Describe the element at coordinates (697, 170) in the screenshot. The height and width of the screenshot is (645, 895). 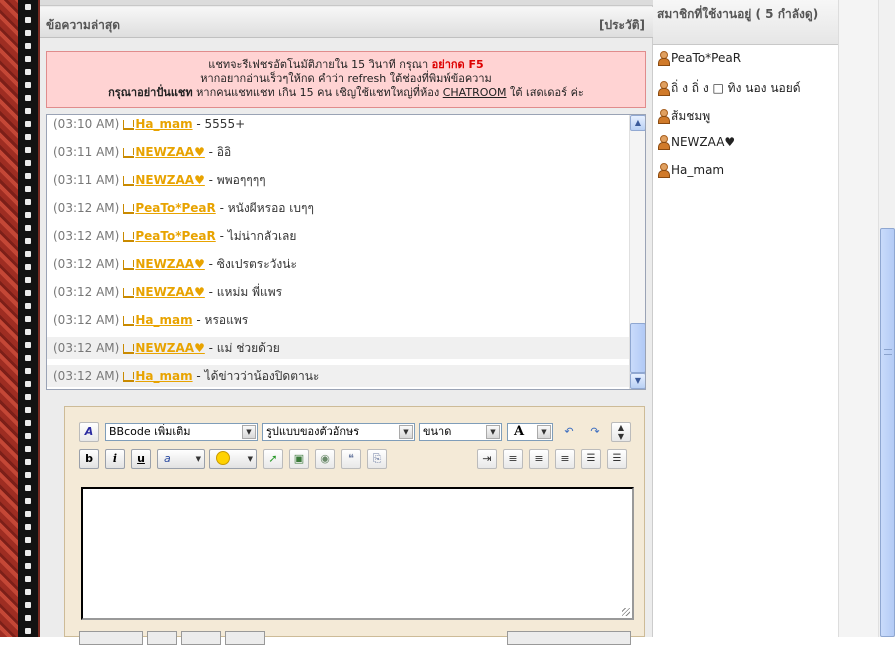
I see `member-name: Ha_mam` at that location.